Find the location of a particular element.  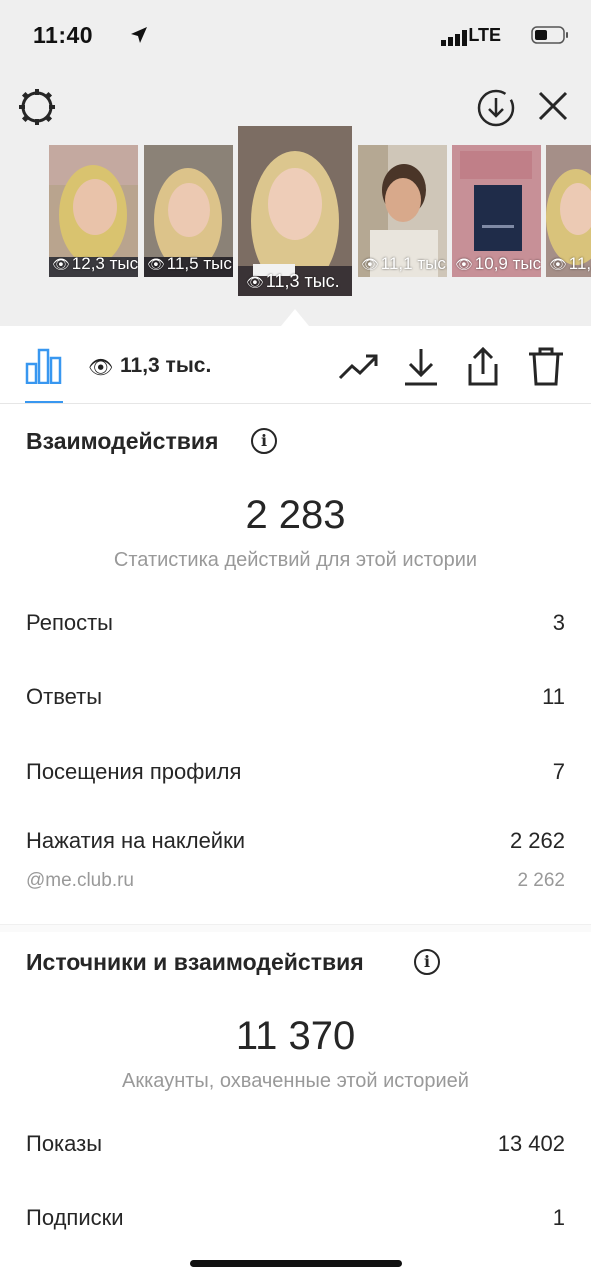

stat-label: Ответы is located at coordinates (64, 696).